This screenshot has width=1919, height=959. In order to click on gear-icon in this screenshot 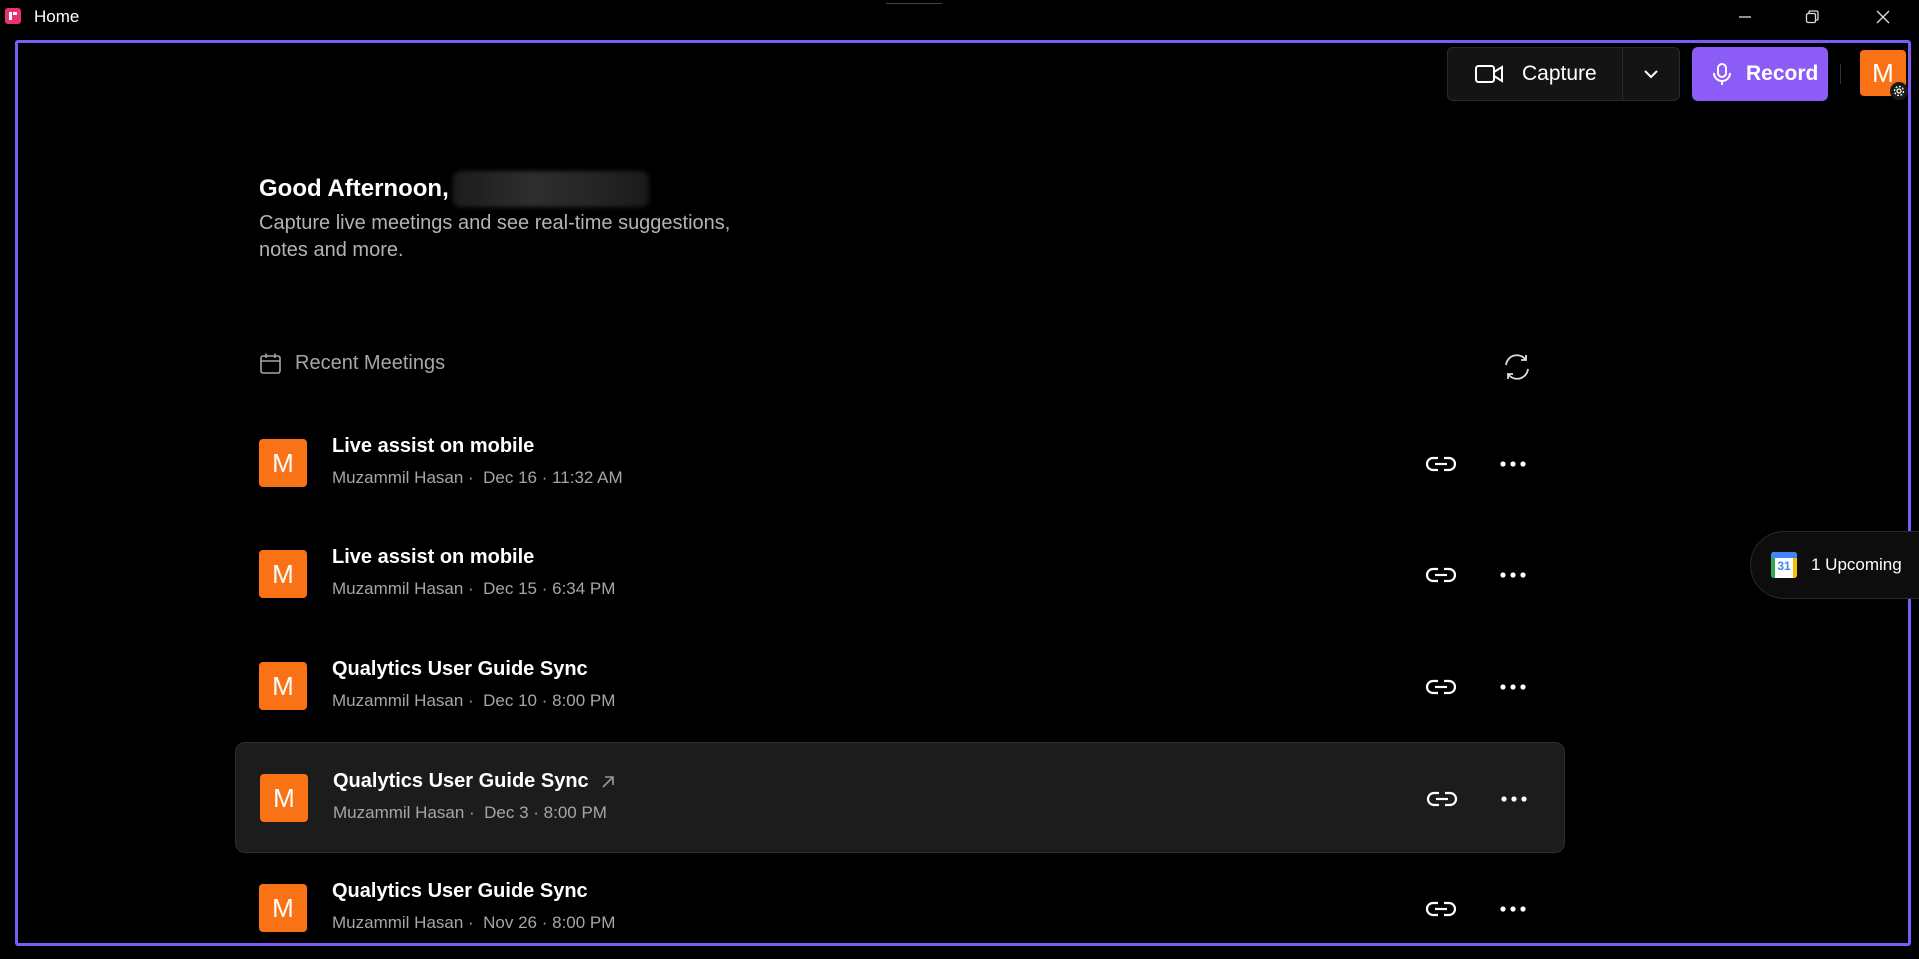, I will do `click(1899, 91)`.